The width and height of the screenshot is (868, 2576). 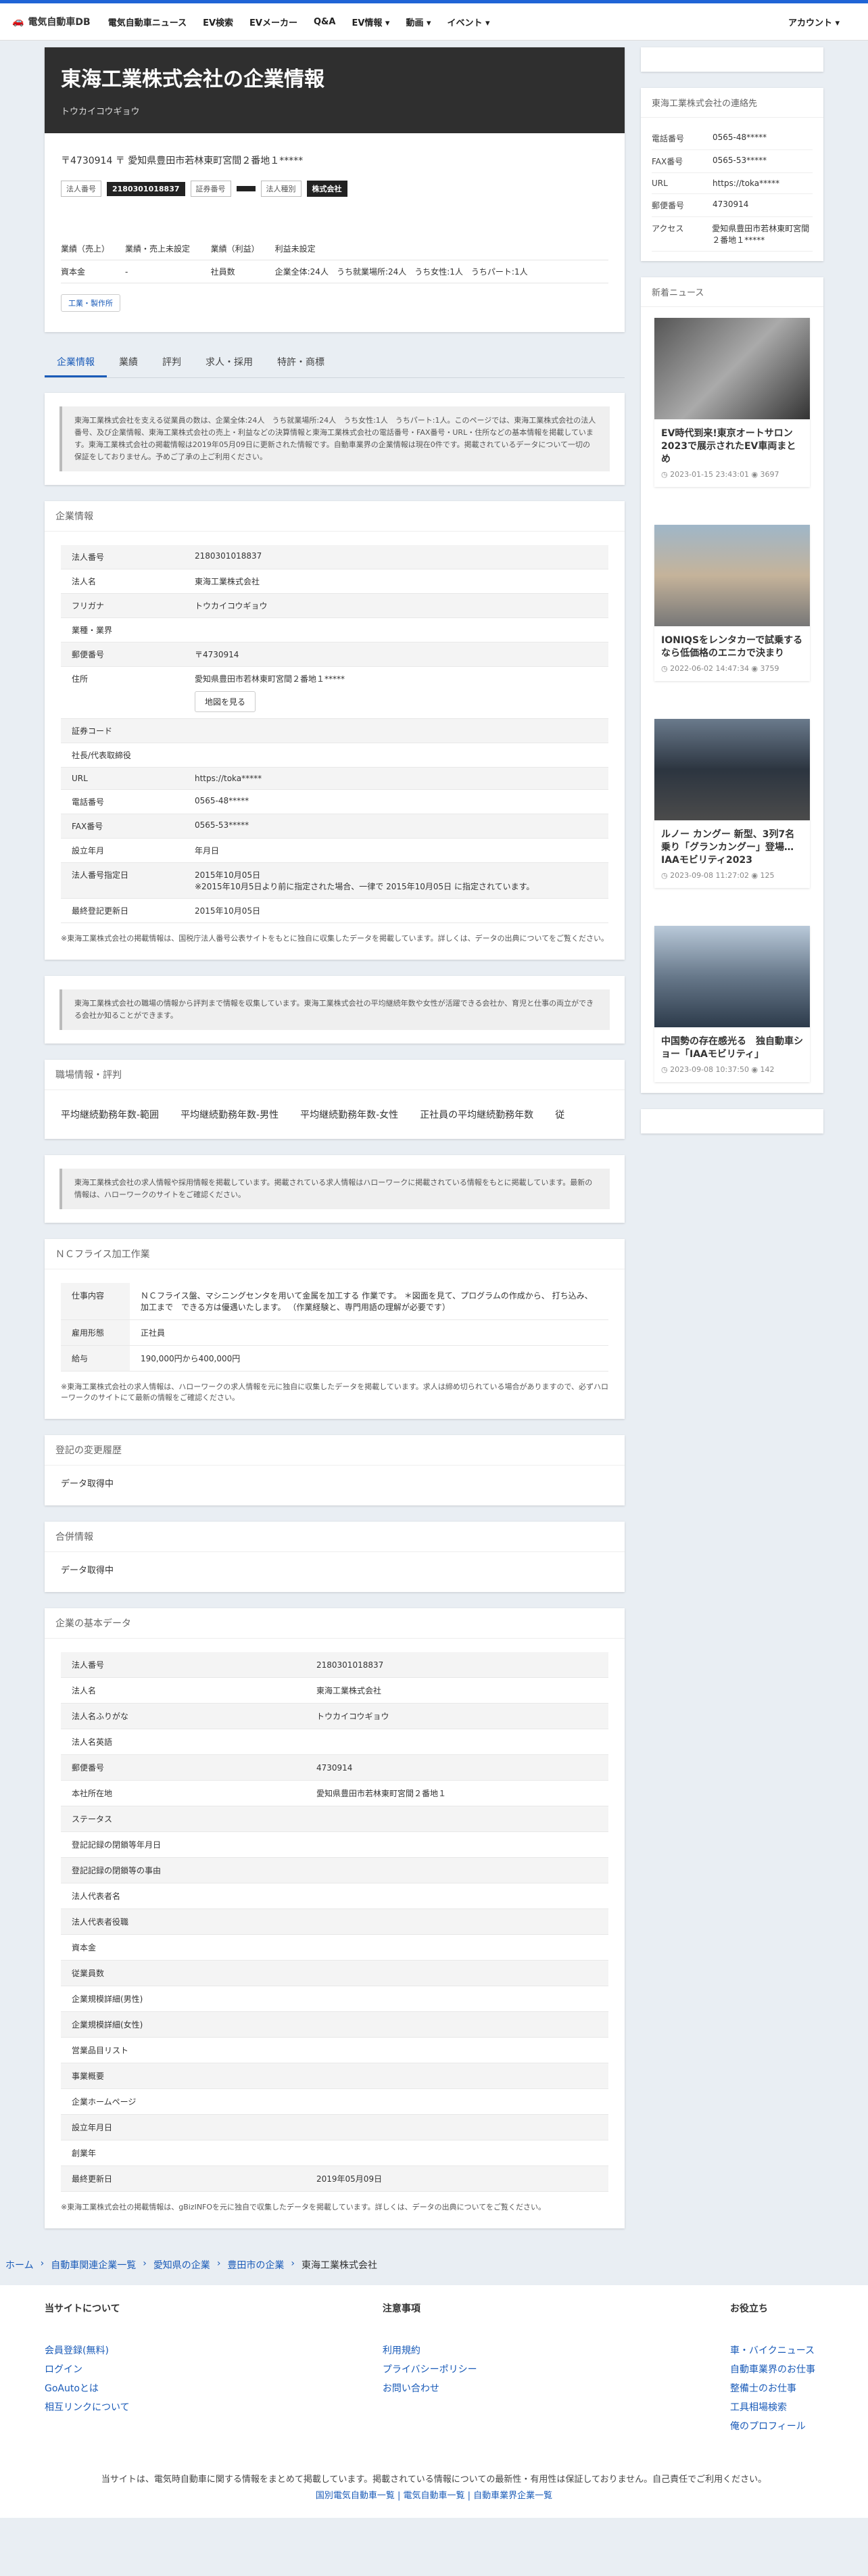 I want to click on footer-link: 俺のプロフィール, so click(x=772, y=2426).